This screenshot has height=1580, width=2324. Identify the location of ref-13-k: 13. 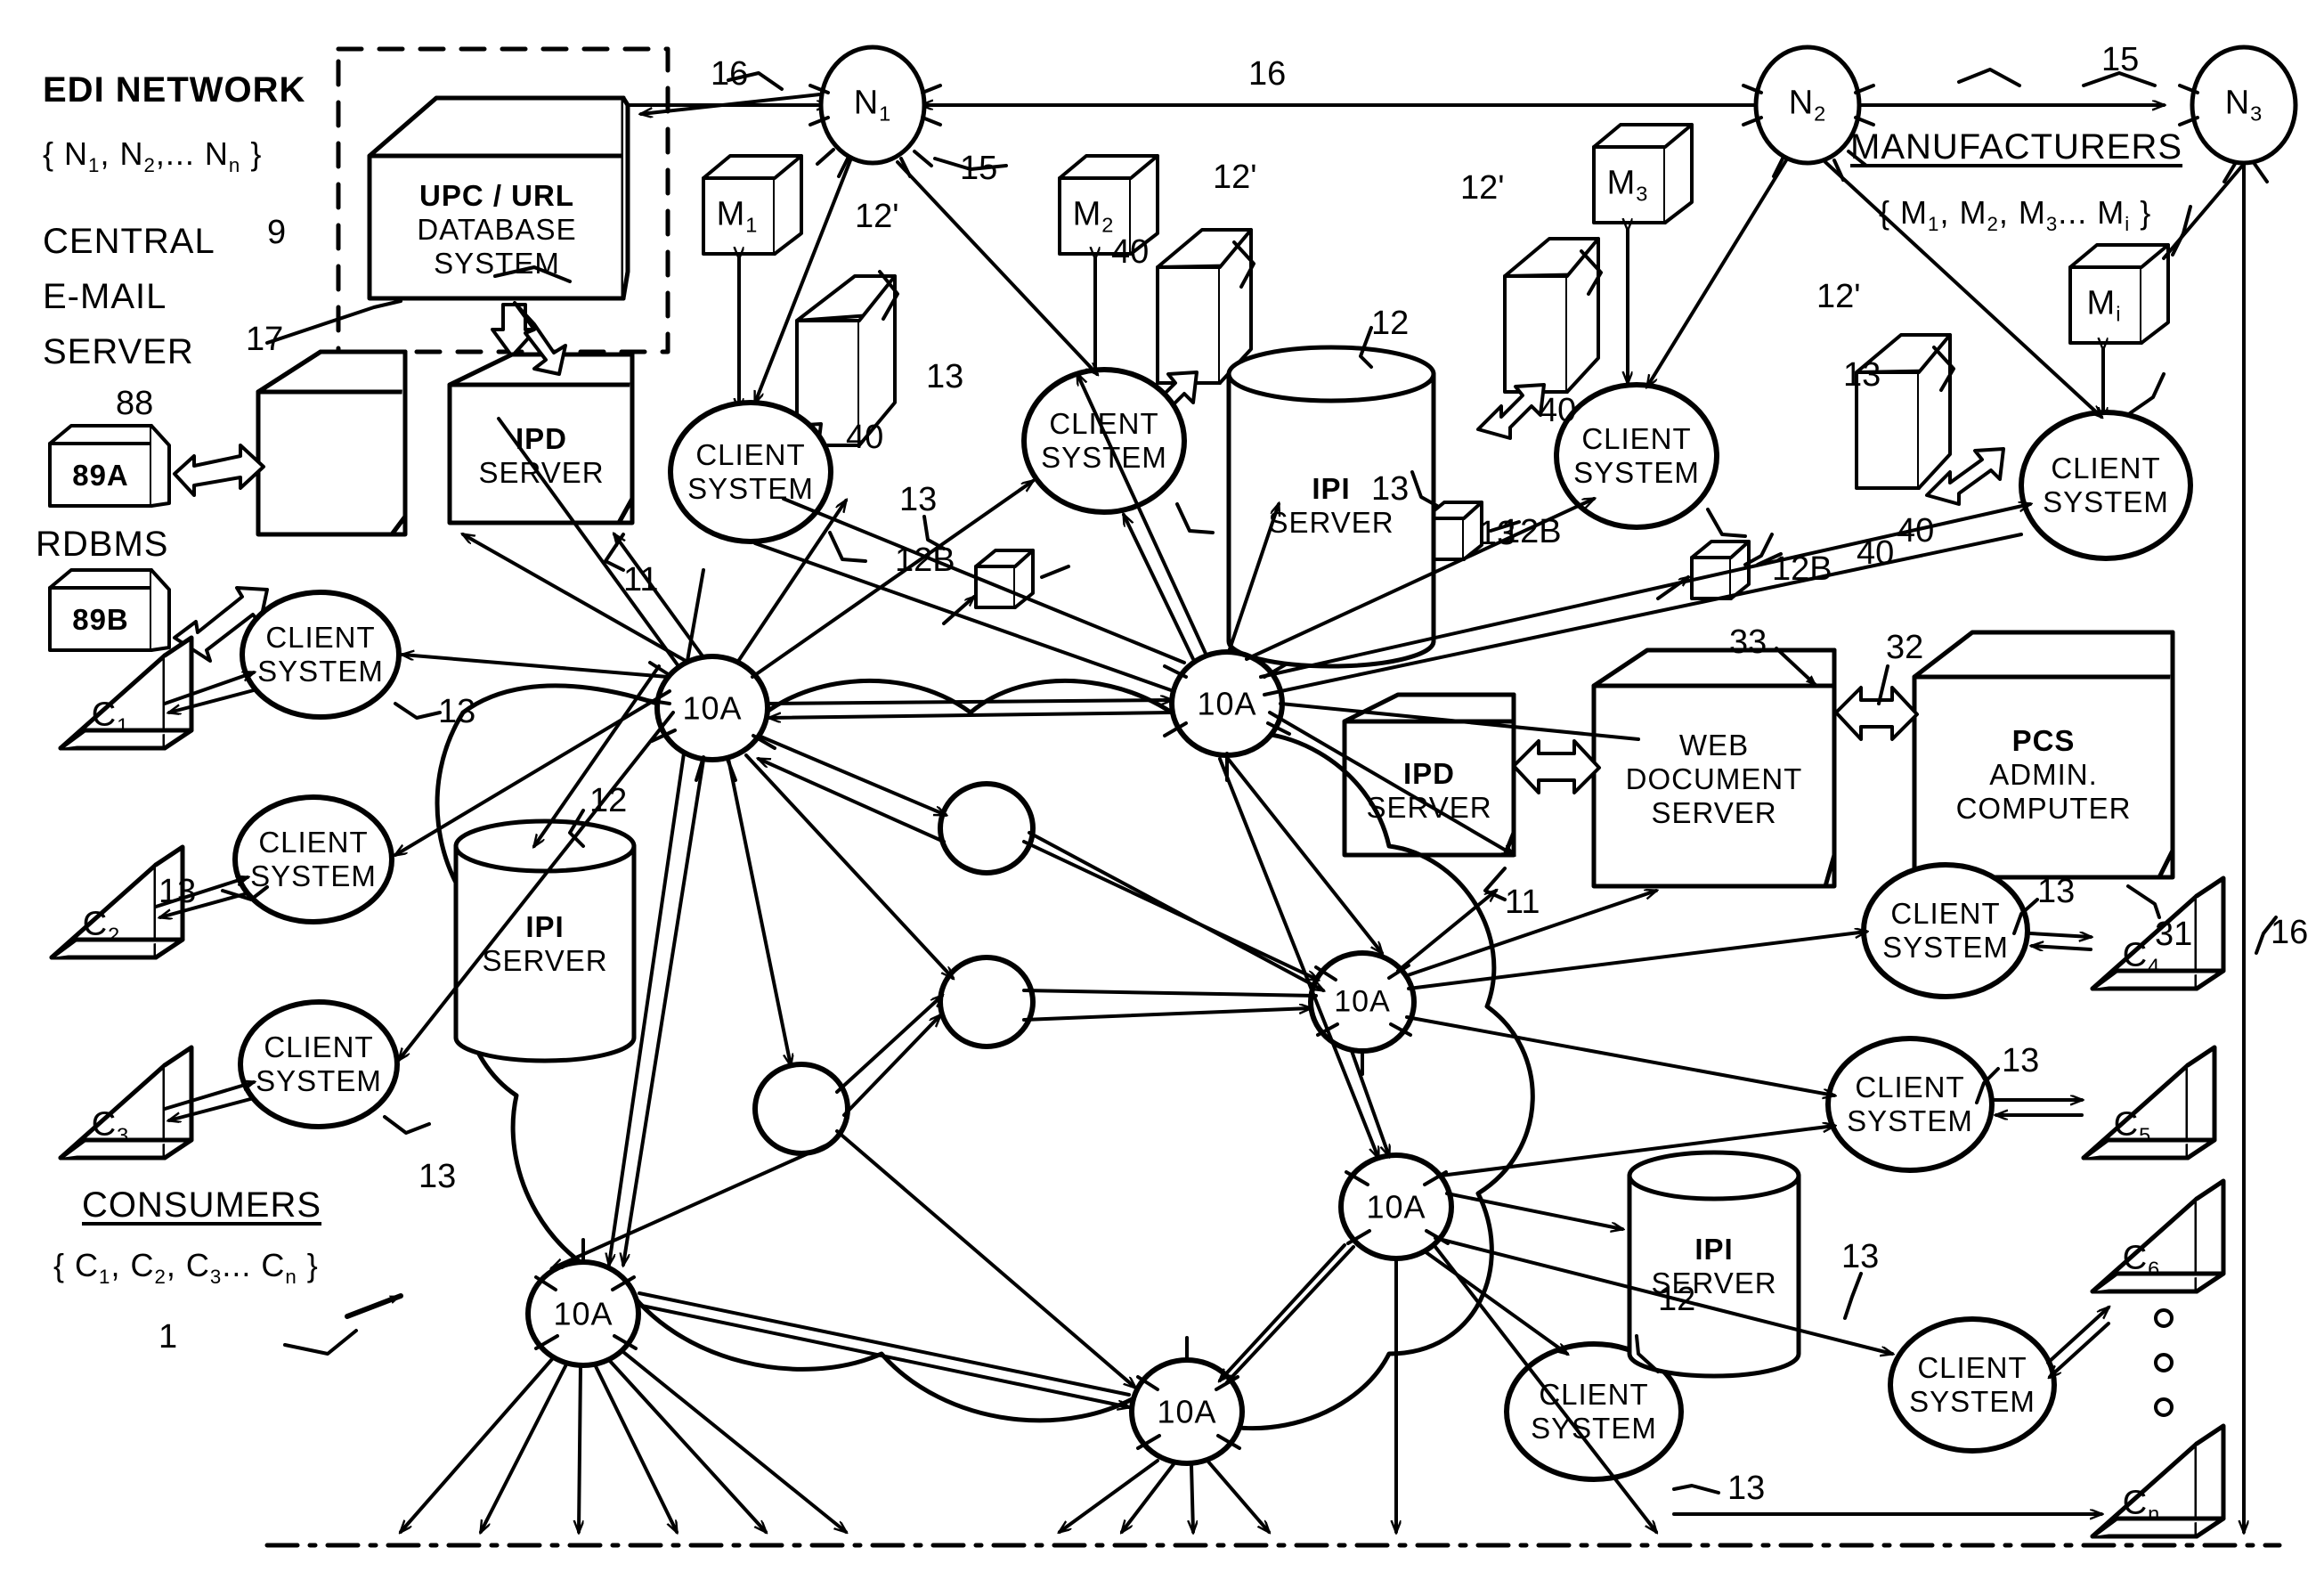
(1861, 1256).